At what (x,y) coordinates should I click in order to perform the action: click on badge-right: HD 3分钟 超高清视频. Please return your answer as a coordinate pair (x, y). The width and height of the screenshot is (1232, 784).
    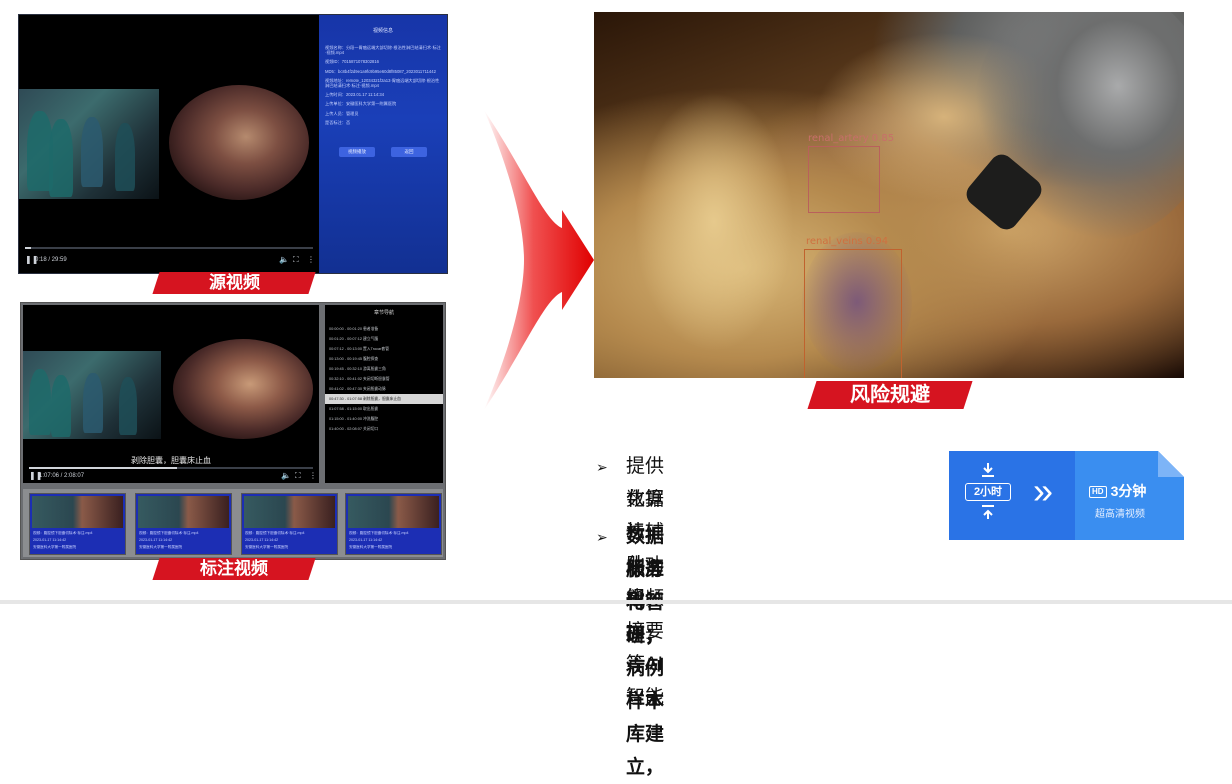
    Looking at the image, I should click on (1129, 495).